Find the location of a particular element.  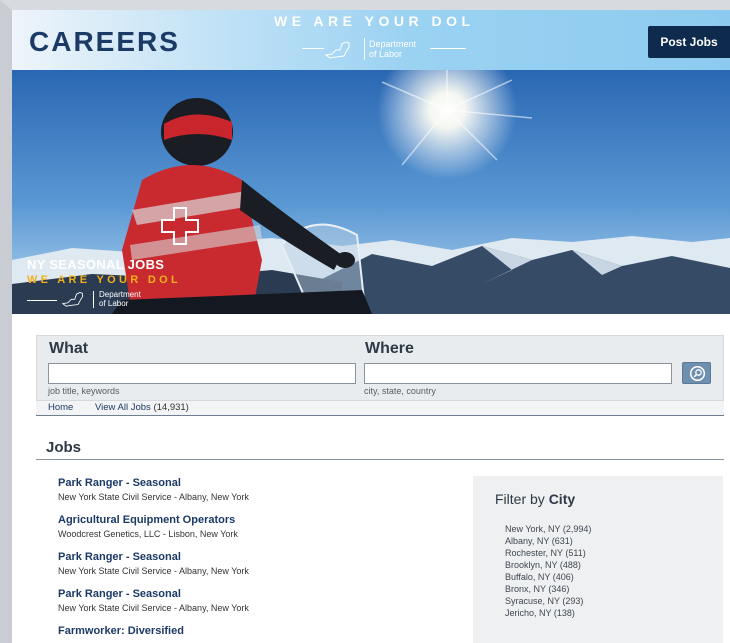

hero-dol-logo: Department of Labor is located at coordinates (87, 300).